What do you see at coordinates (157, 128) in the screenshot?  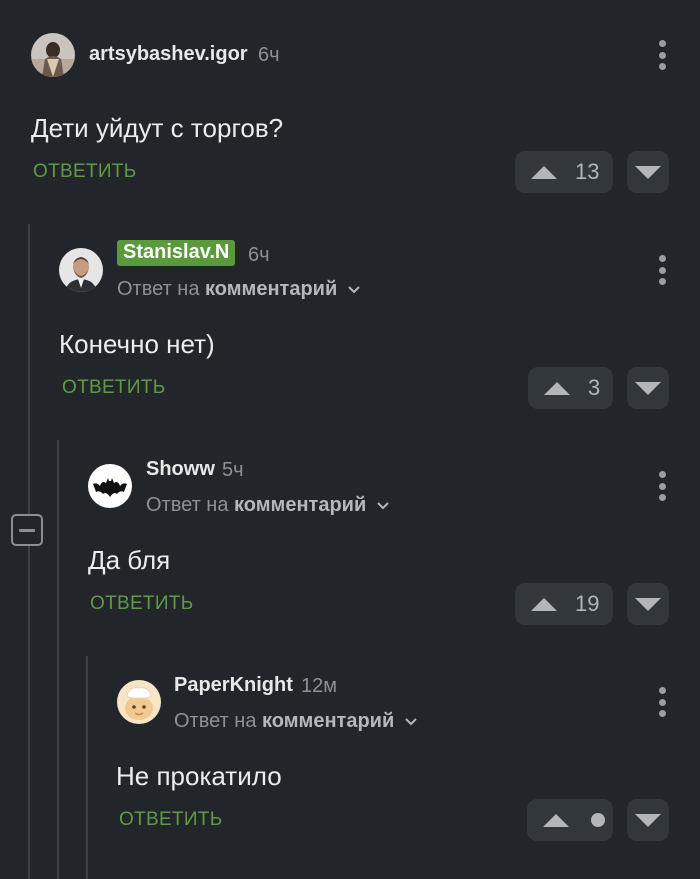 I see `comment-text: Дети уйдут с торгов?` at bounding box center [157, 128].